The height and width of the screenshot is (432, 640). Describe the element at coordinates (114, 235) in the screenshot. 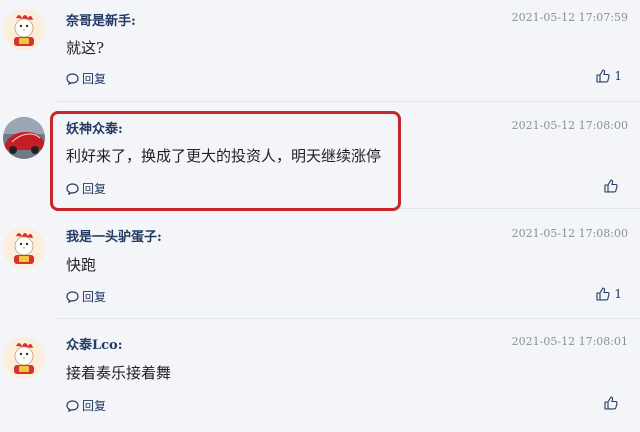

I see `username: 我是一头驴蛋子:` at that location.